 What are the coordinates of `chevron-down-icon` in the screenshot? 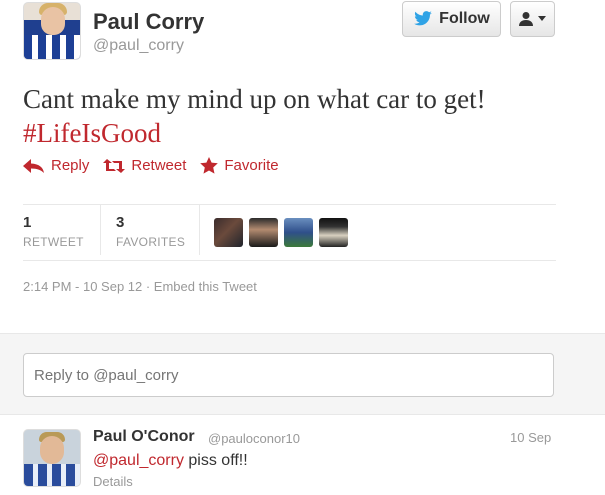 It's located at (542, 18).